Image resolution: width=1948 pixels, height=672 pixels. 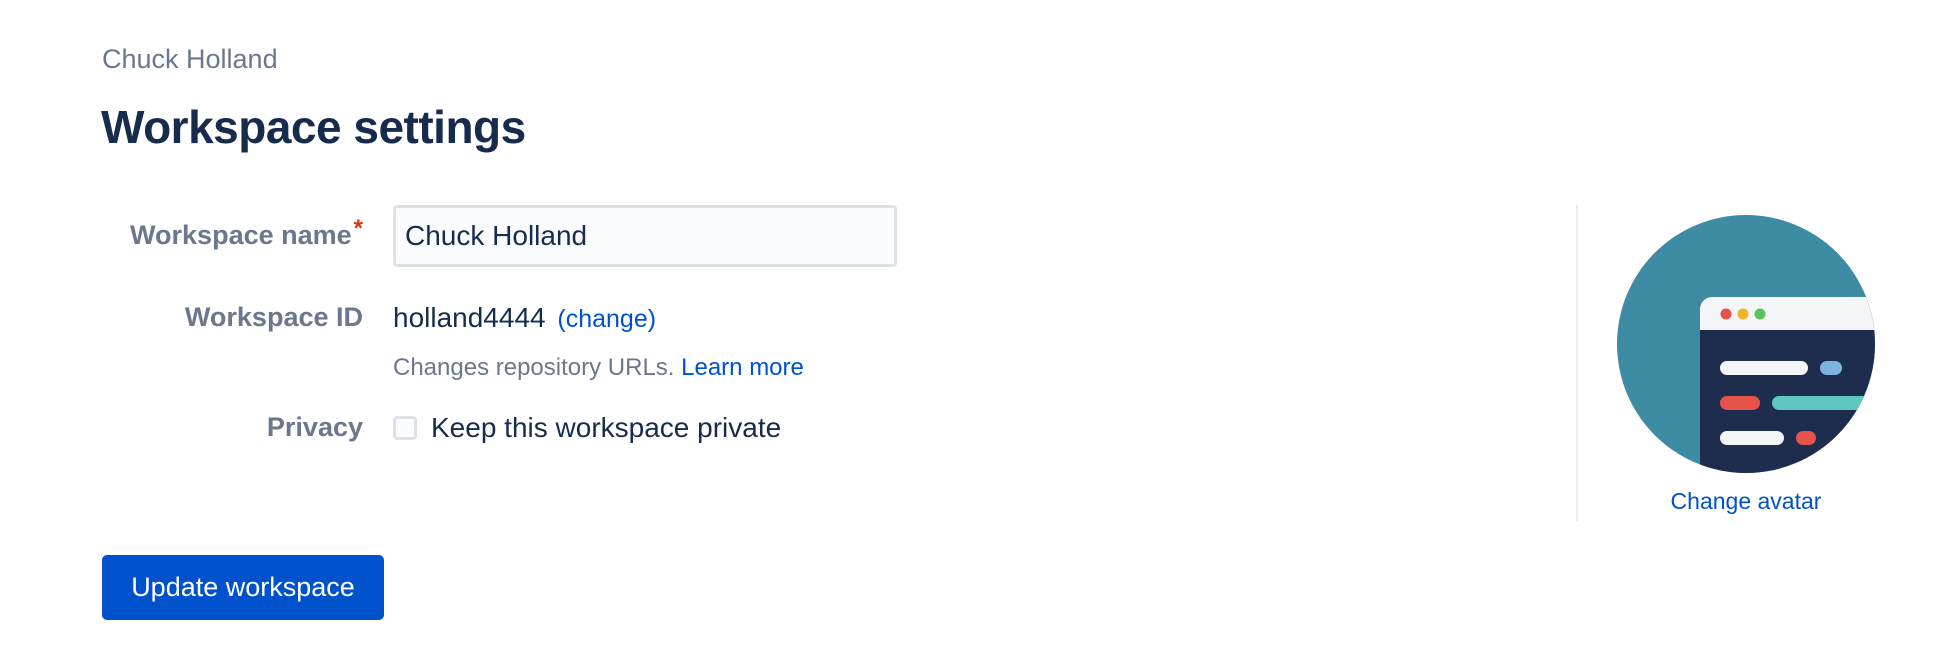 What do you see at coordinates (742, 367) in the screenshot?
I see `learn-more-link: Learn more` at bounding box center [742, 367].